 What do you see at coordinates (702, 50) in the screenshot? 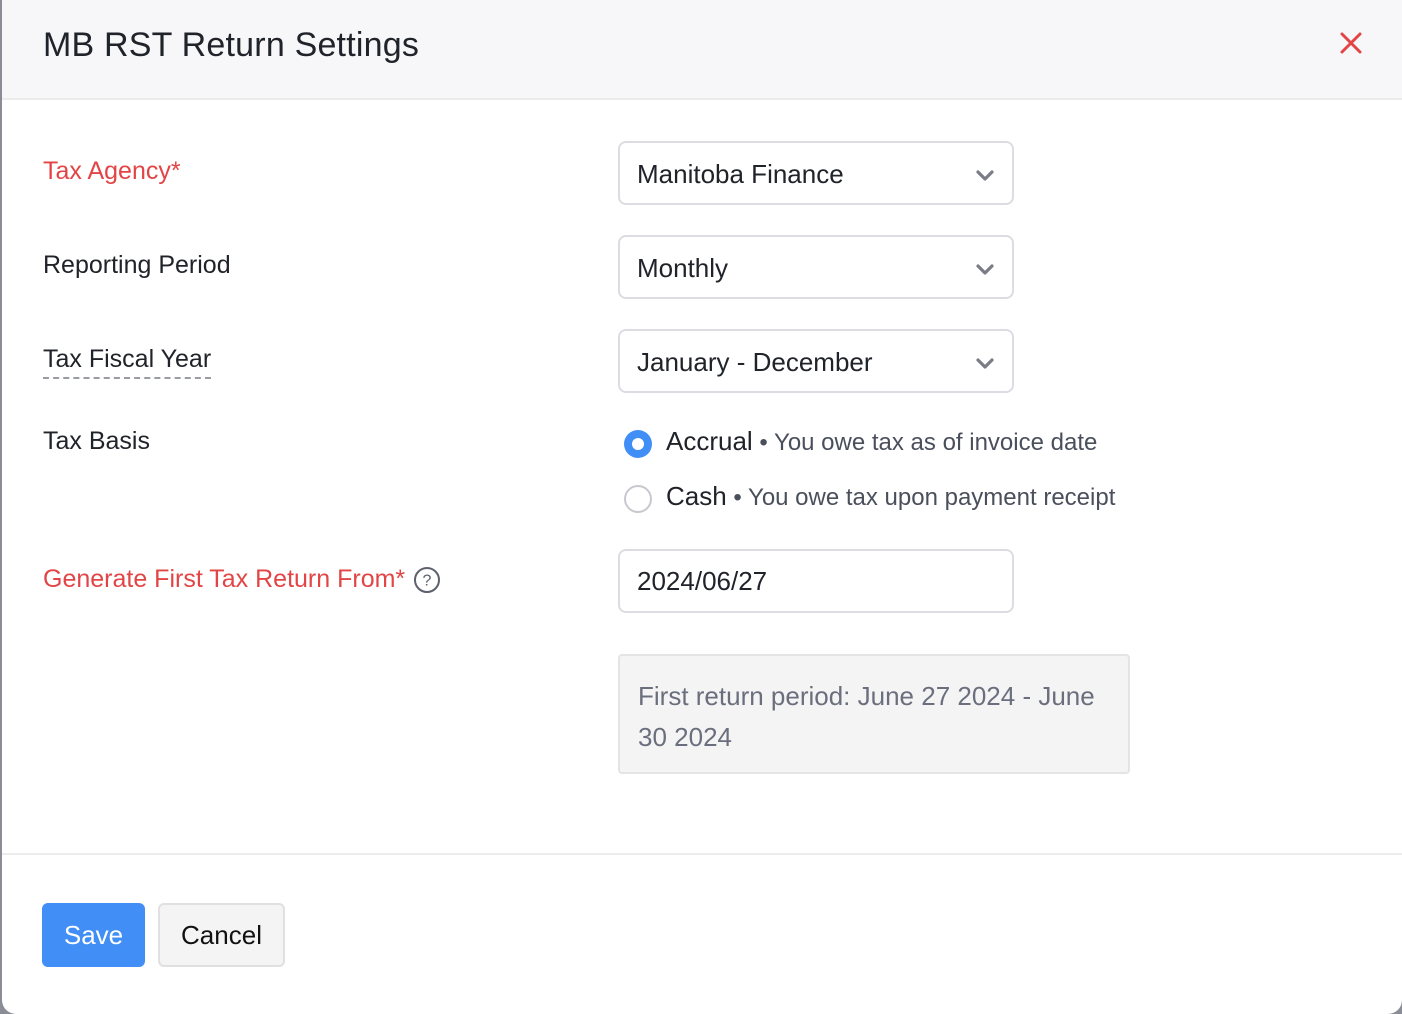
I see `modal-header: MB RST Return Settings` at bounding box center [702, 50].